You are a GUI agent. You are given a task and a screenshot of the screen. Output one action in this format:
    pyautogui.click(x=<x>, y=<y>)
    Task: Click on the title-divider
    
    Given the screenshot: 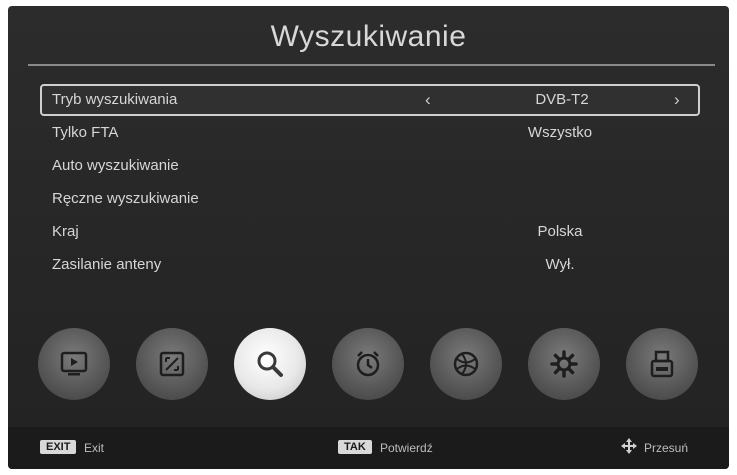 What is the action you would take?
    pyautogui.click(x=371, y=65)
    